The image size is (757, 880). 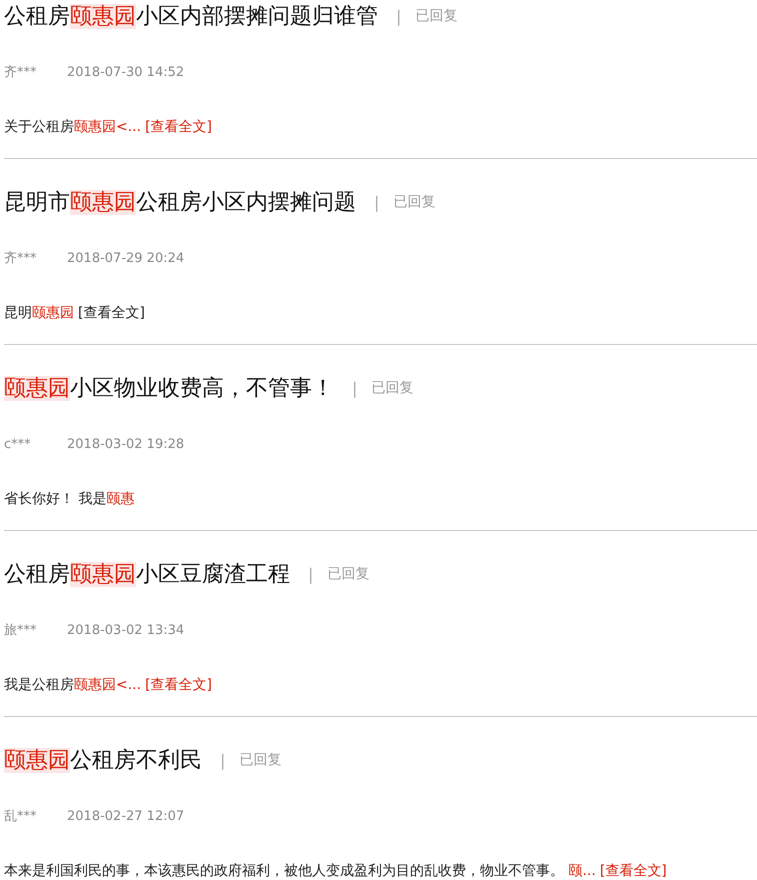 What do you see at coordinates (125, 817) in the screenshot?
I see `post-date: 2018-02-27 12:07` at bounding box center [125, 817].